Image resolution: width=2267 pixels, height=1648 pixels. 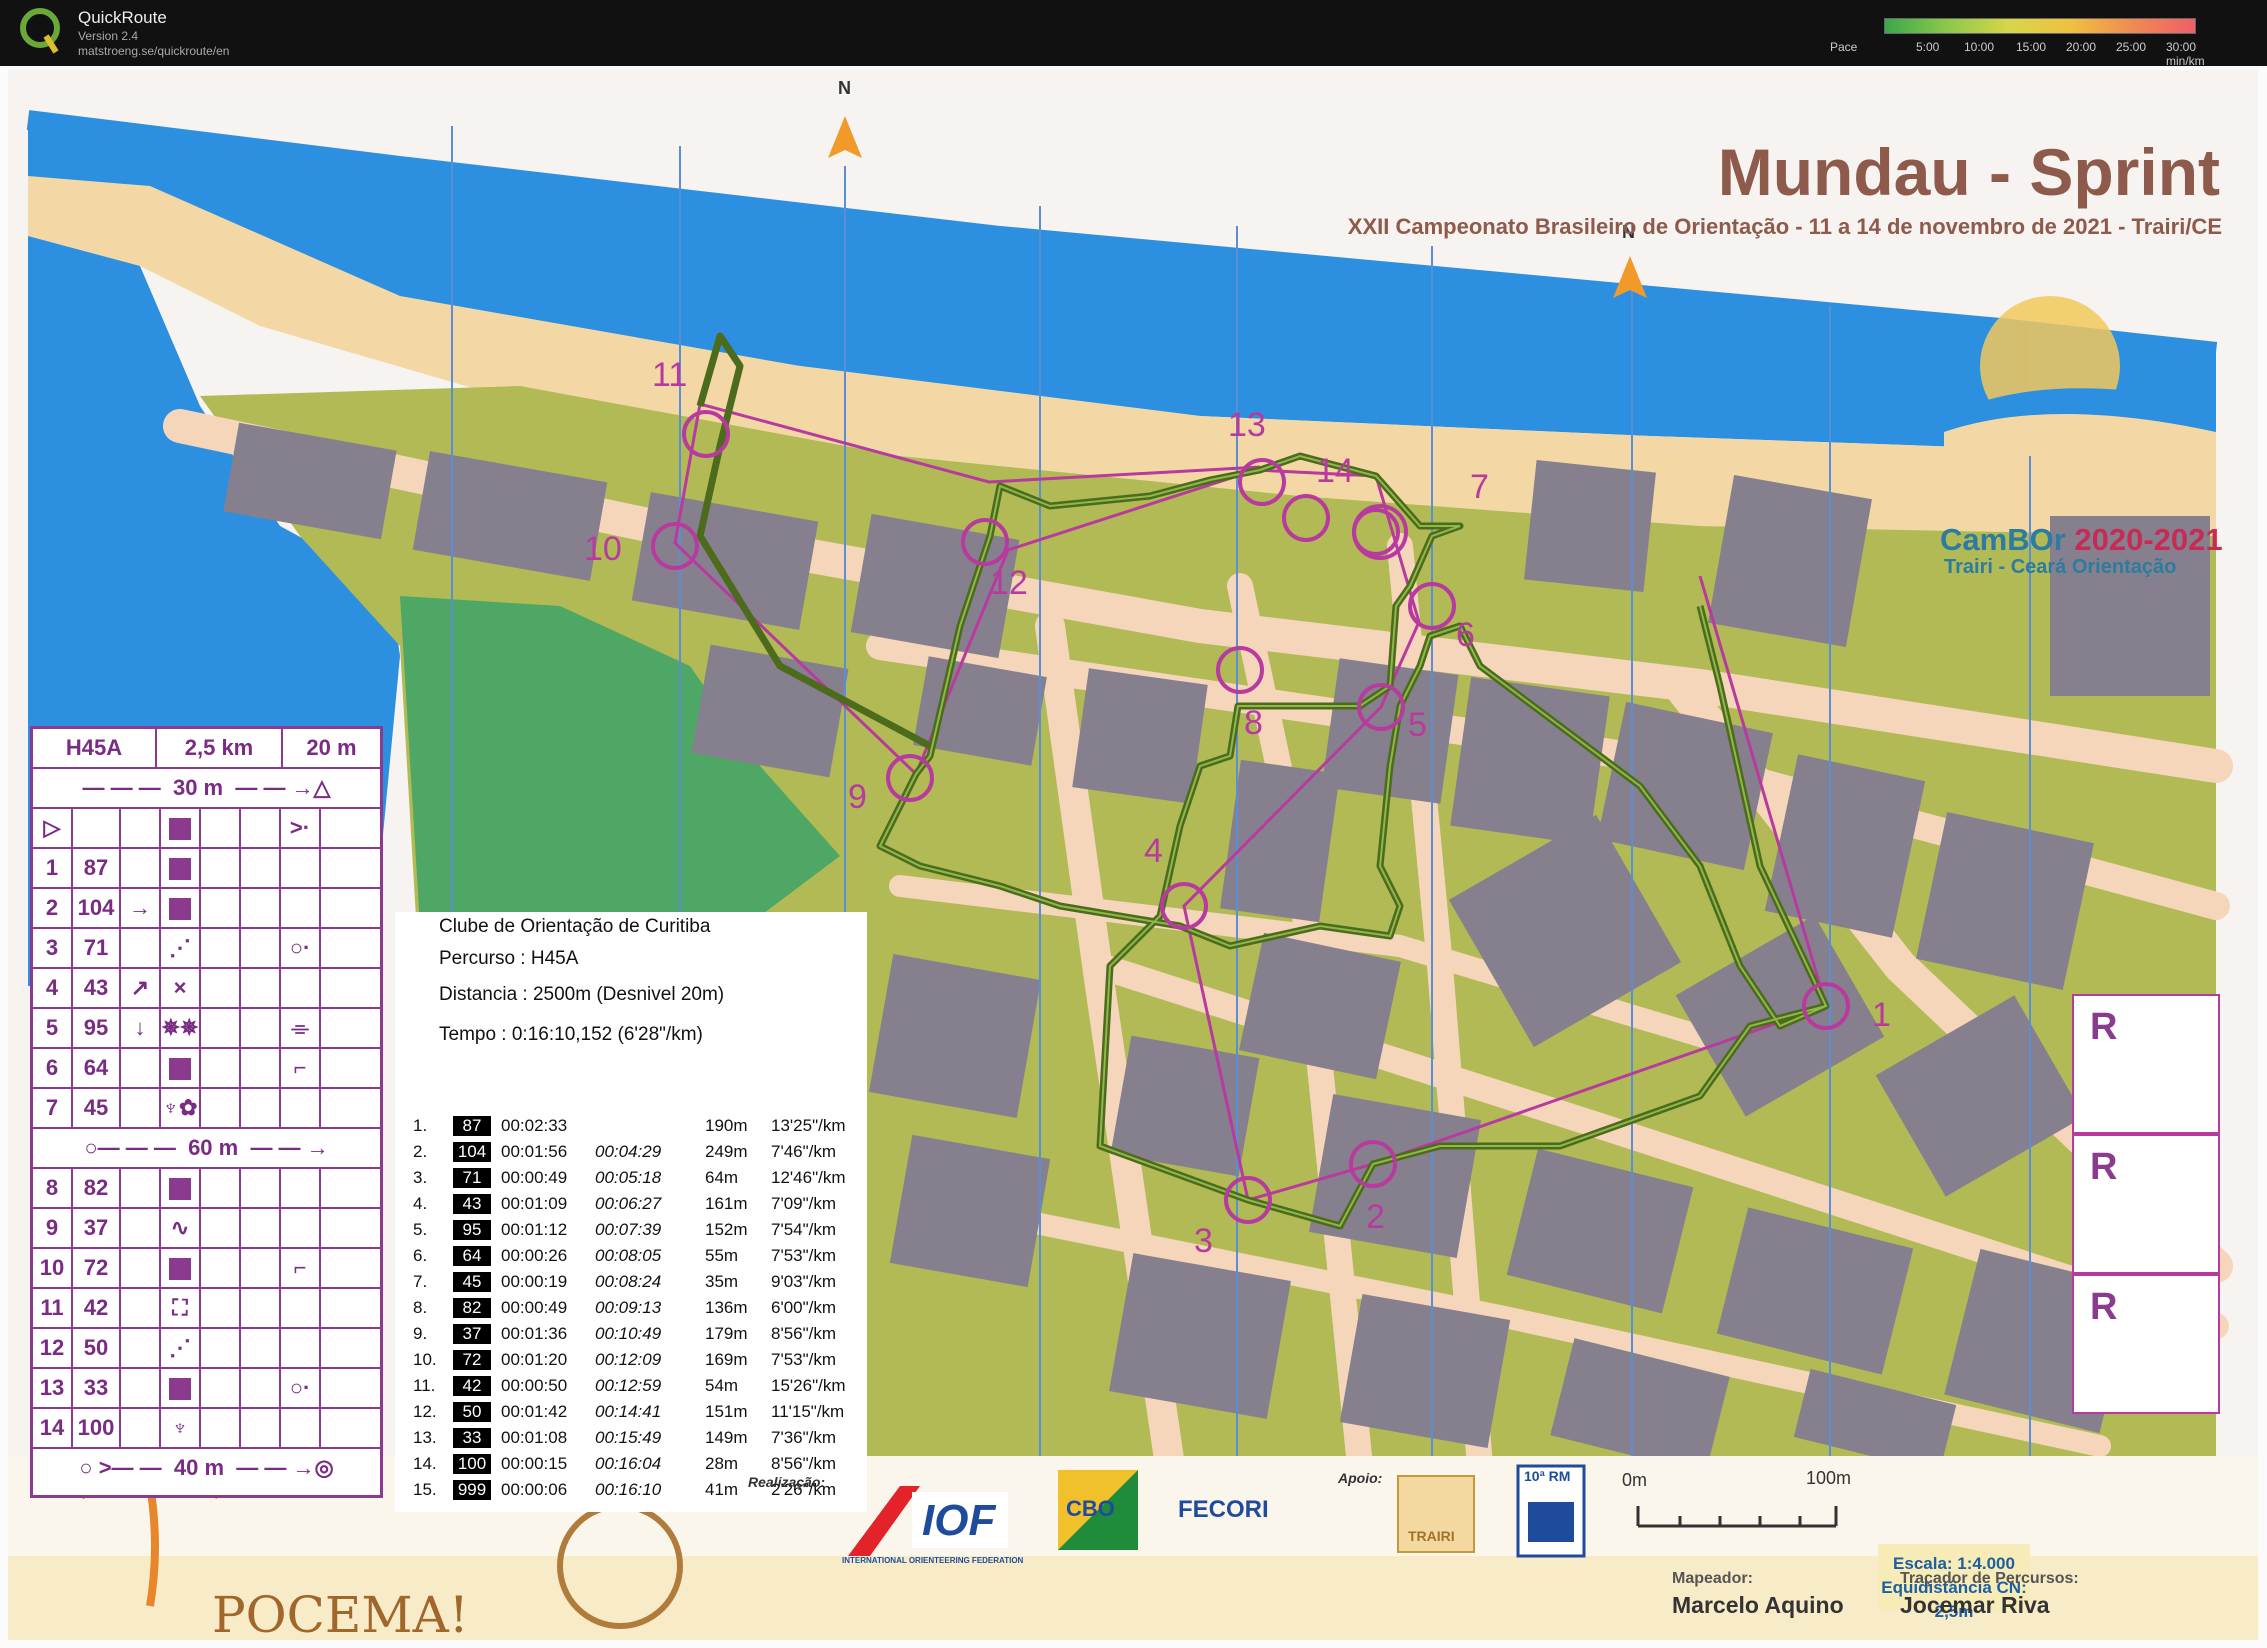 What do you see at coordinates (787, 1482) in the screenshot?
I see `realizacao-label: Realização:` at bounding box center [787, 1482].